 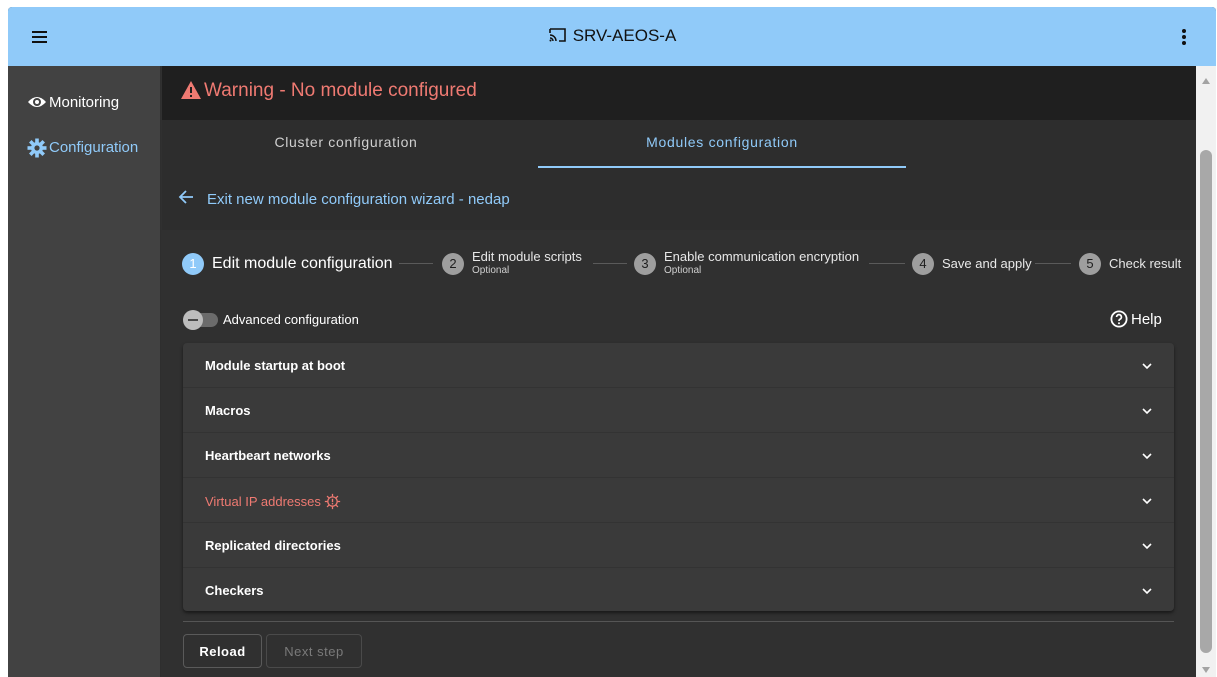 I want to click on panel-title-text: Virtual IP addresses, so click(x=263, y=501).